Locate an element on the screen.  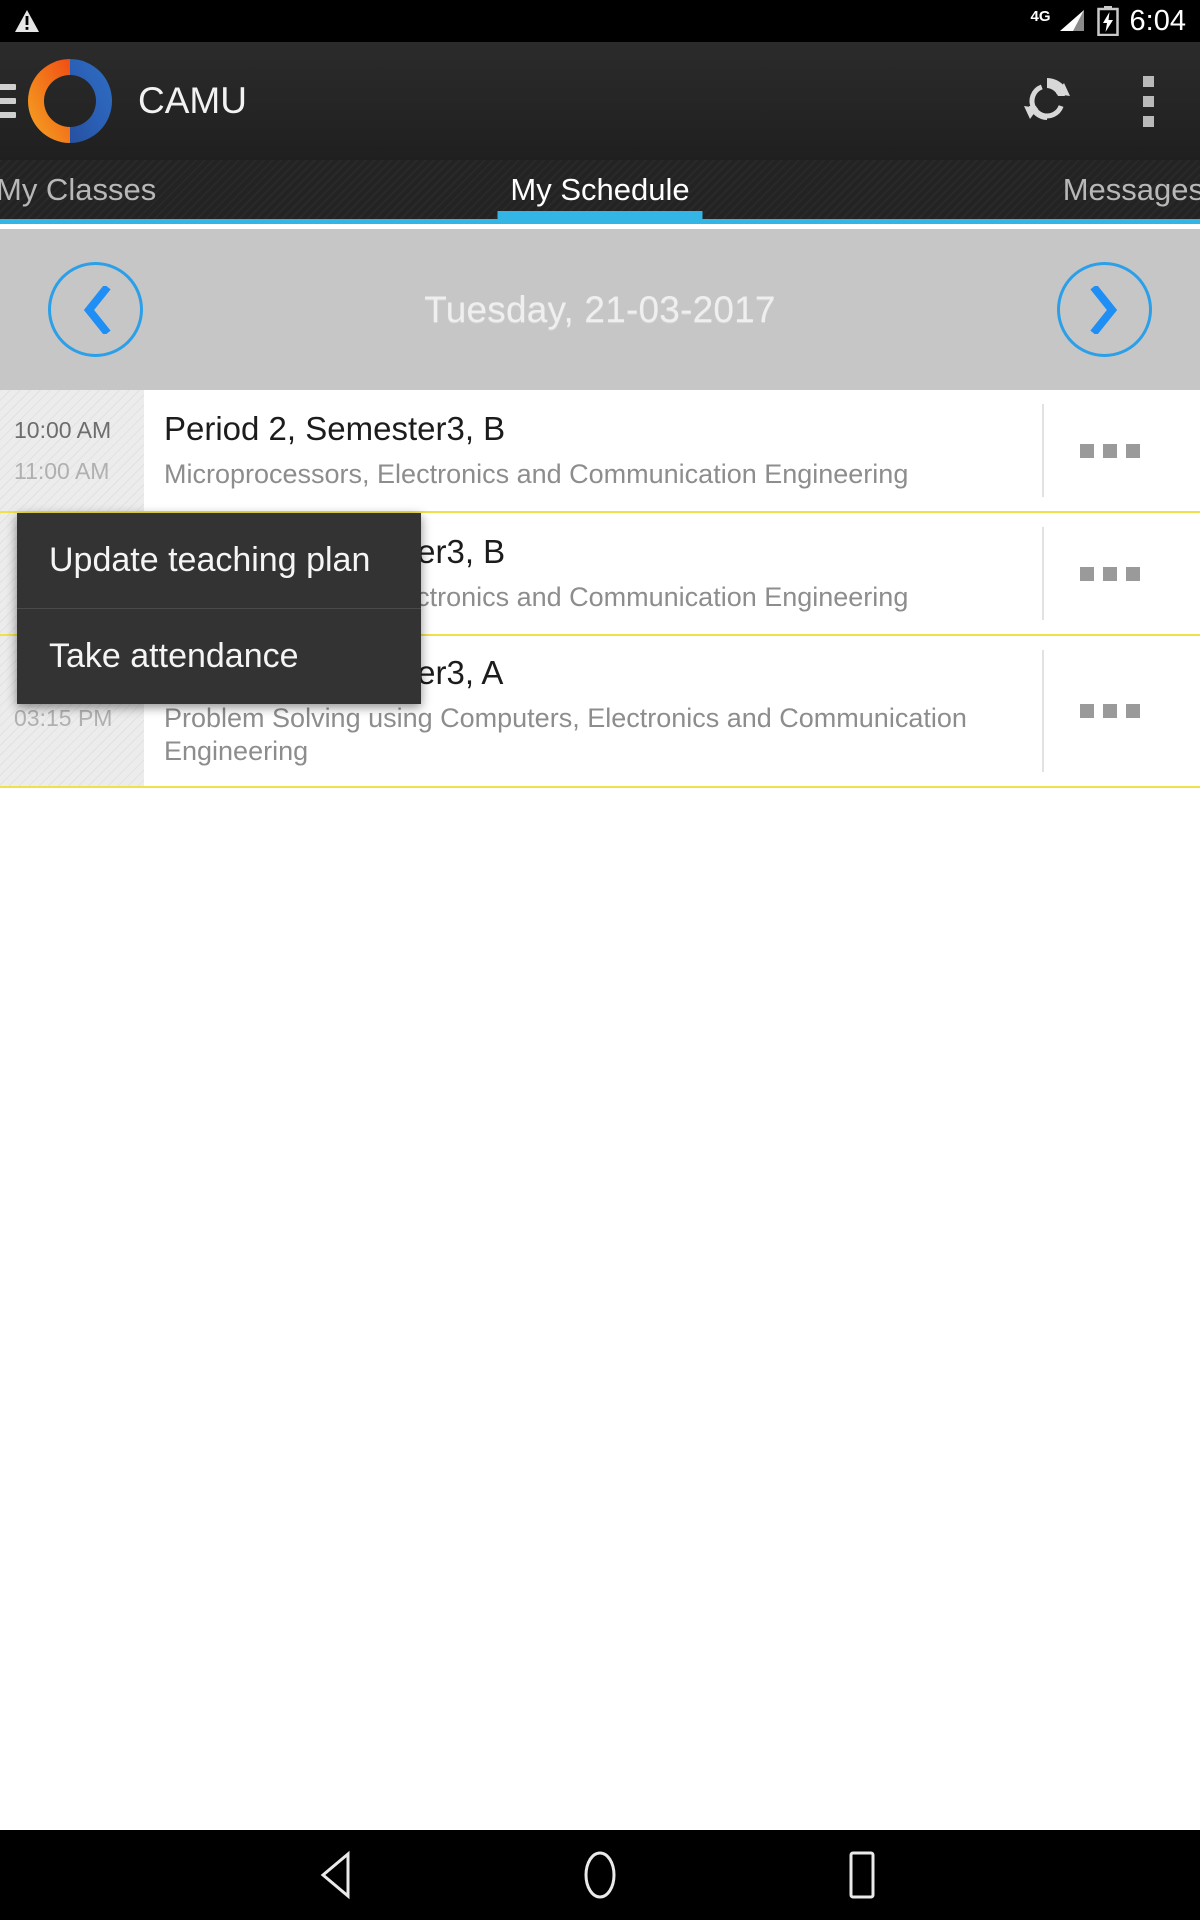
warning-triangle-icon is located at coordinates (27, 21).